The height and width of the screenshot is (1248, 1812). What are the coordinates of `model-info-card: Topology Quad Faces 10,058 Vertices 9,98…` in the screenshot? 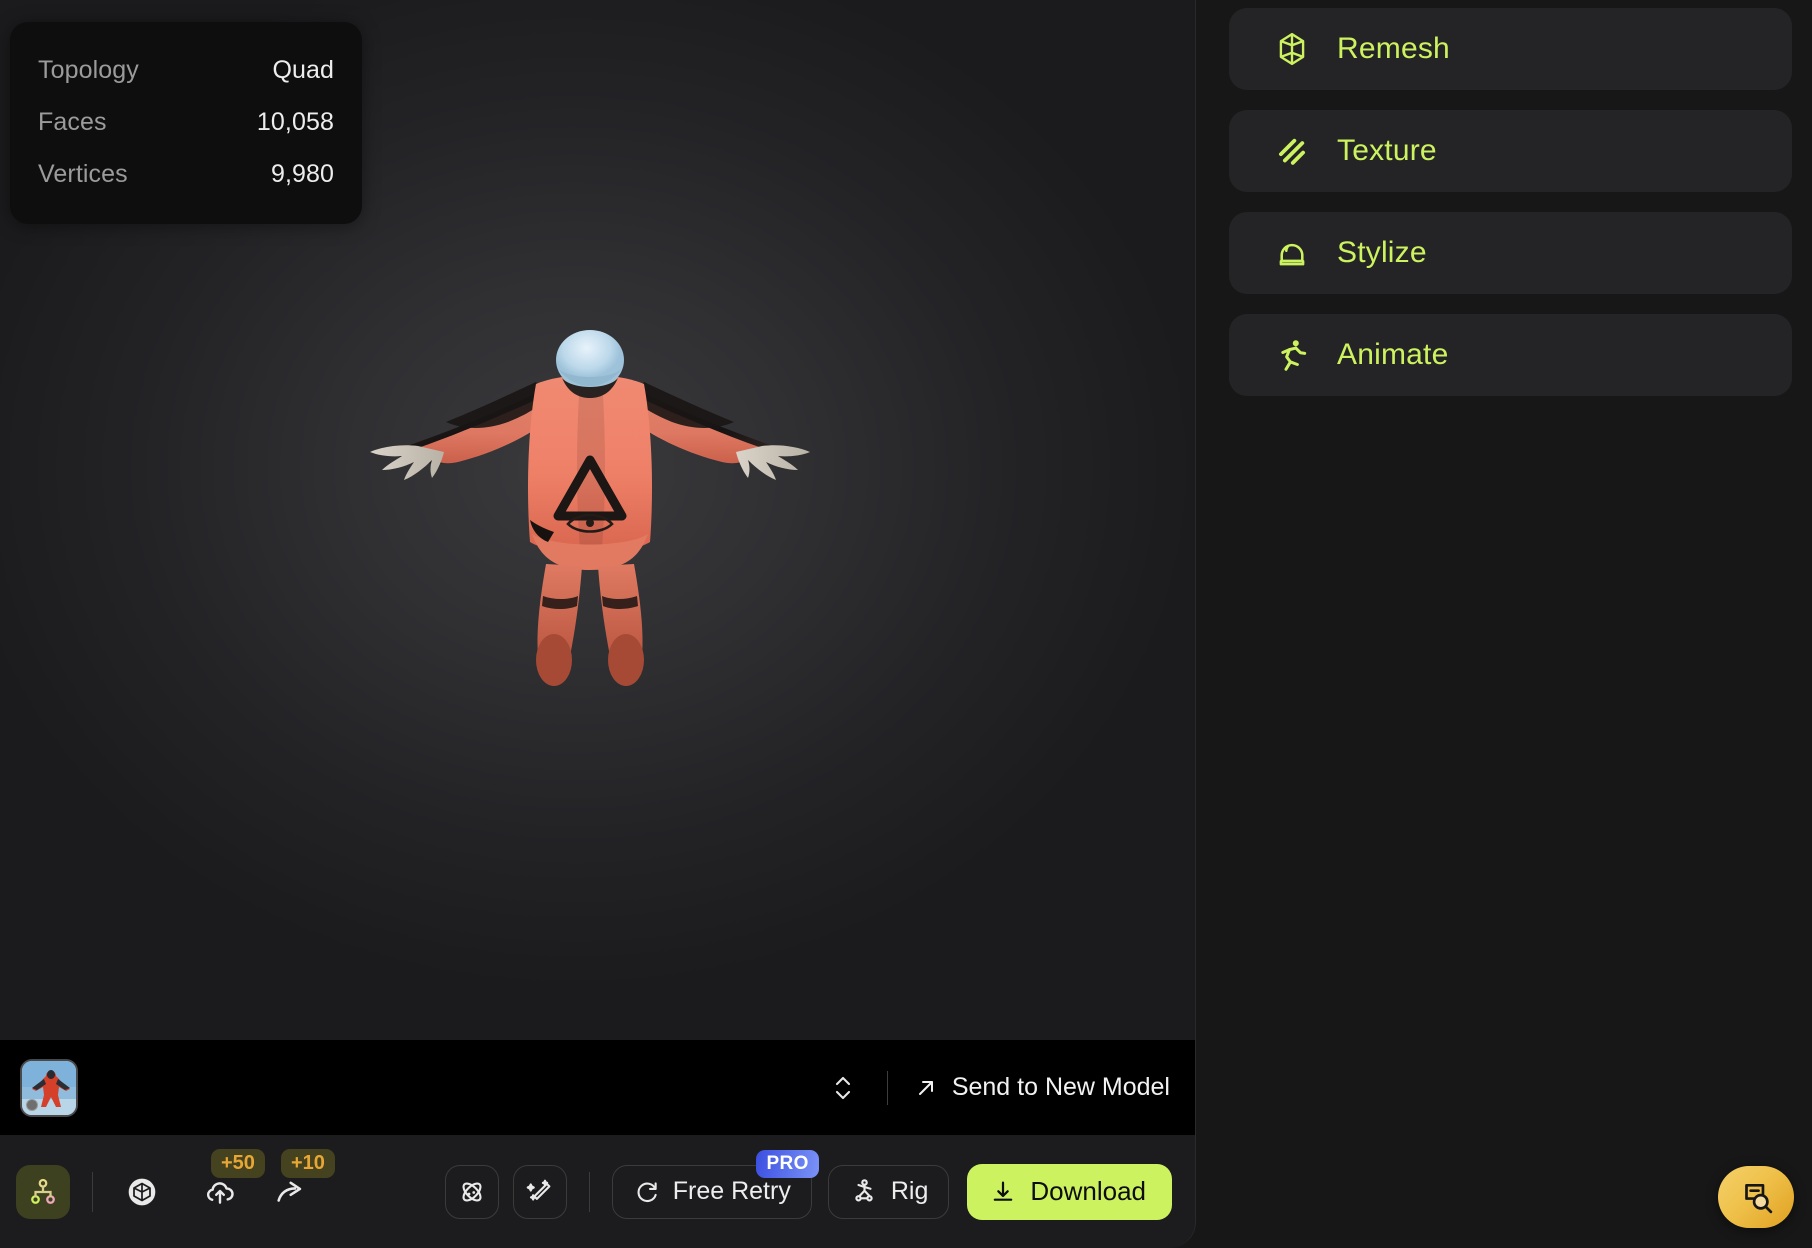 It's located at (186, 123).